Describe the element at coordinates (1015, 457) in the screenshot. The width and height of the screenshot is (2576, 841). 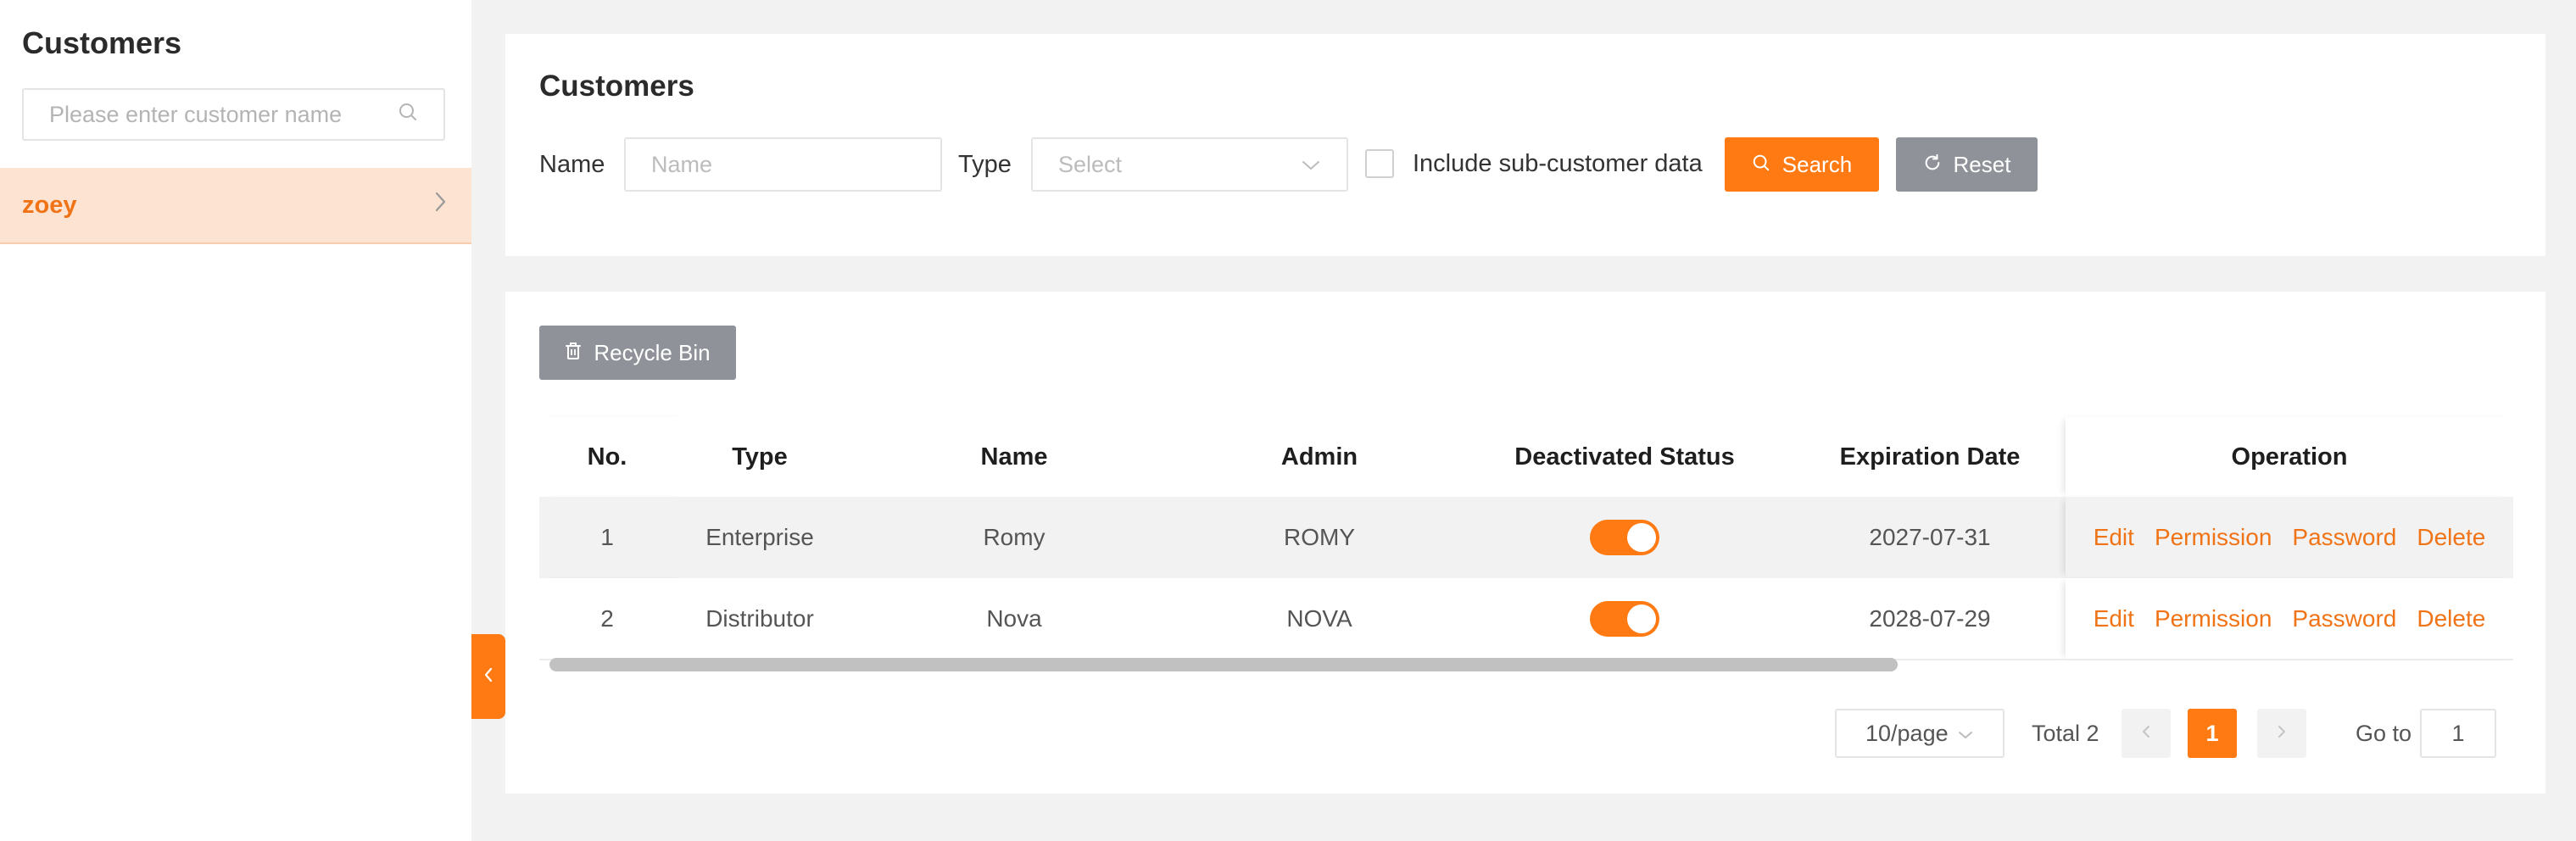
I see `column-header-name: Name` at that location.